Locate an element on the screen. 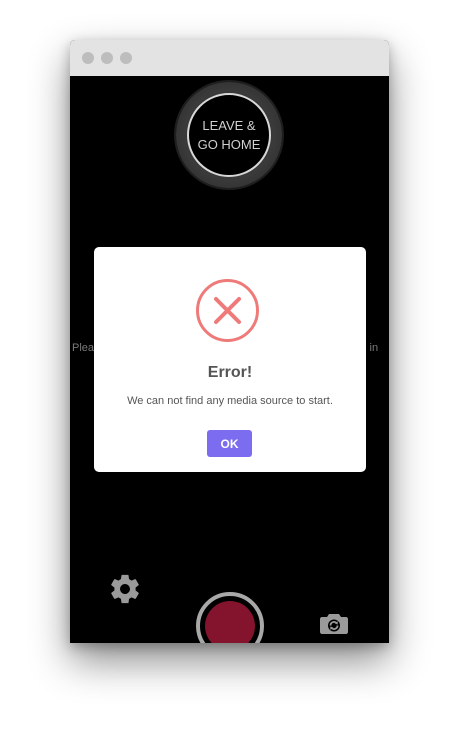  ok-button: OK is located at coordinates (229, 443).